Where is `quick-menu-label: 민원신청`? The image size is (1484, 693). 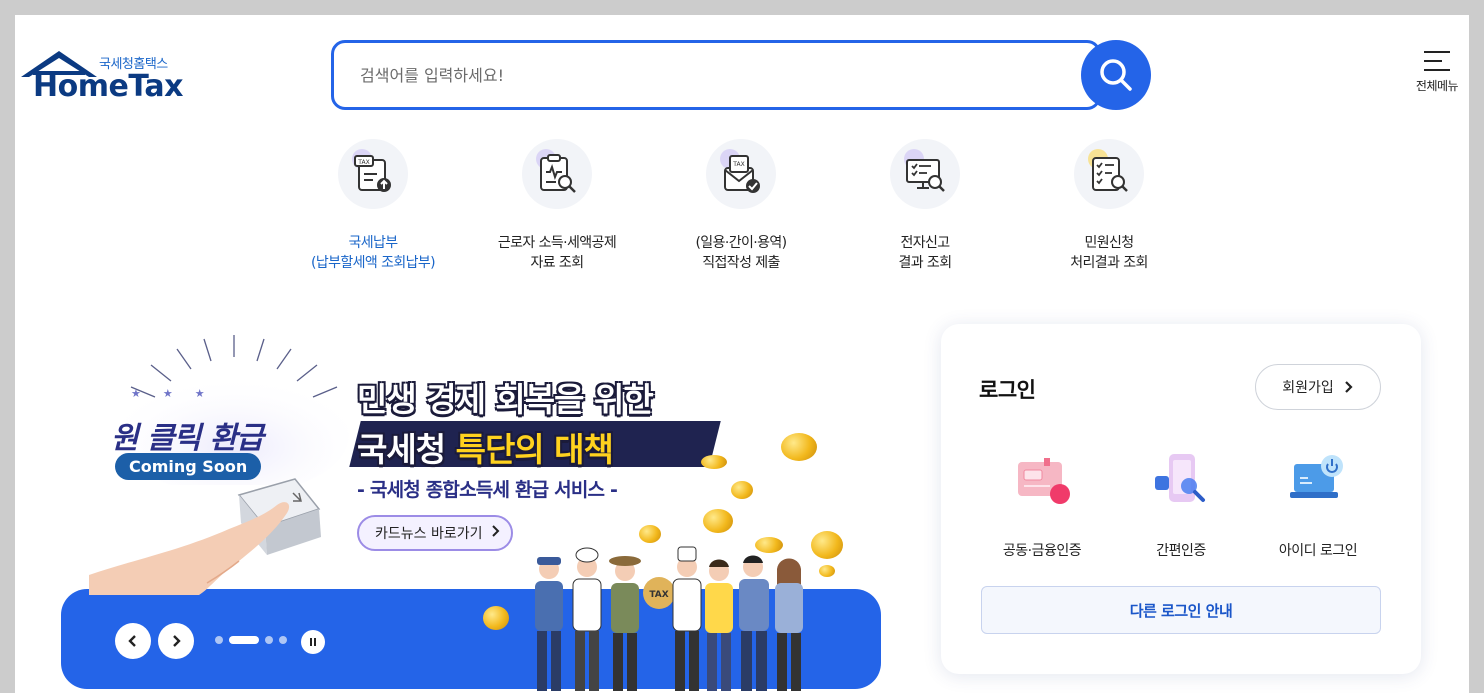
quick-menu-label: 민원신청 is located at coordinates (1109, 243).